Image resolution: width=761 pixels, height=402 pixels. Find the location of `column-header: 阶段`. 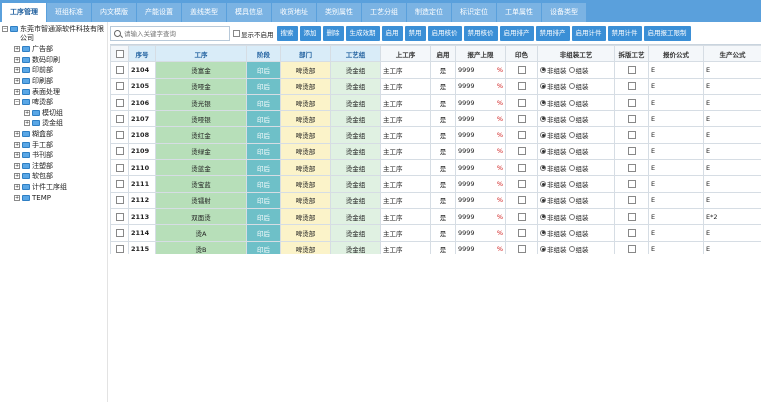

column-header: 阶段 is located at coordinates (263, 54).